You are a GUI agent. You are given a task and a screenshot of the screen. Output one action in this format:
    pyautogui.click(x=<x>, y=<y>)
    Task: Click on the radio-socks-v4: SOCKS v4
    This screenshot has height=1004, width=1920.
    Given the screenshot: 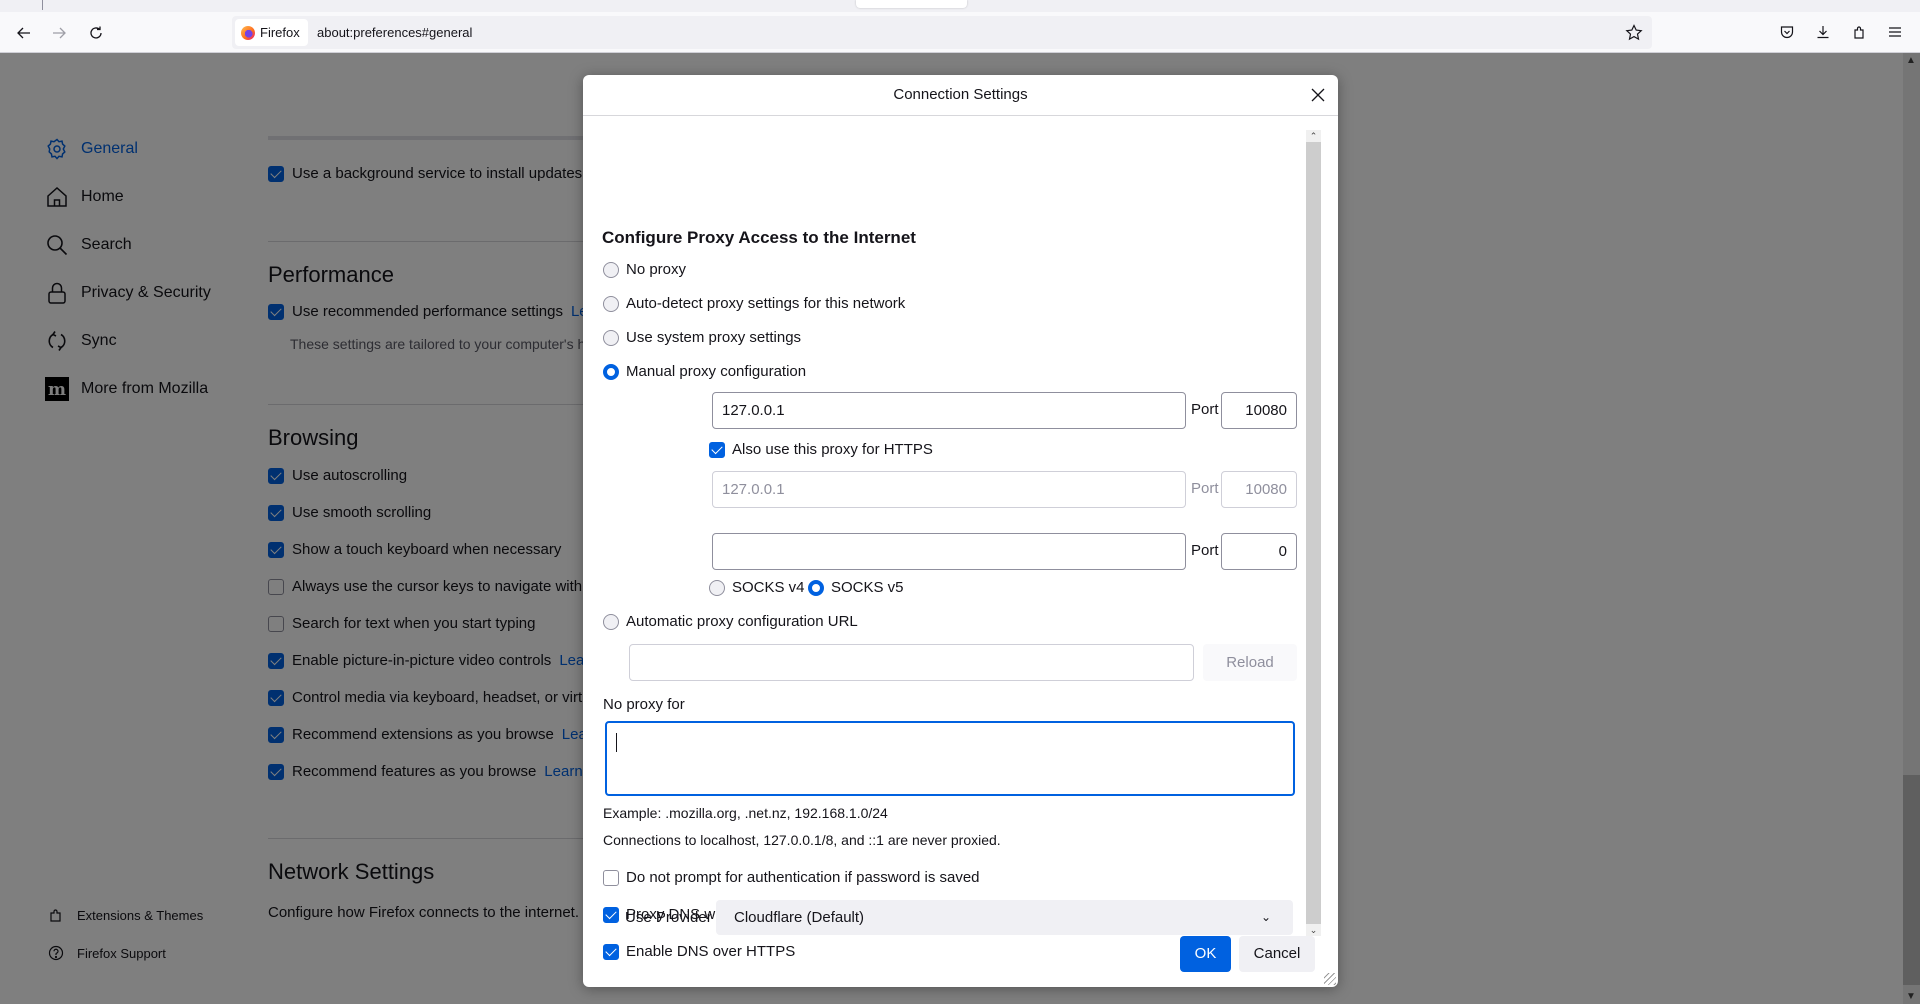 What is the action you would take?
    pyautogui.click(x=757, y=587)
    